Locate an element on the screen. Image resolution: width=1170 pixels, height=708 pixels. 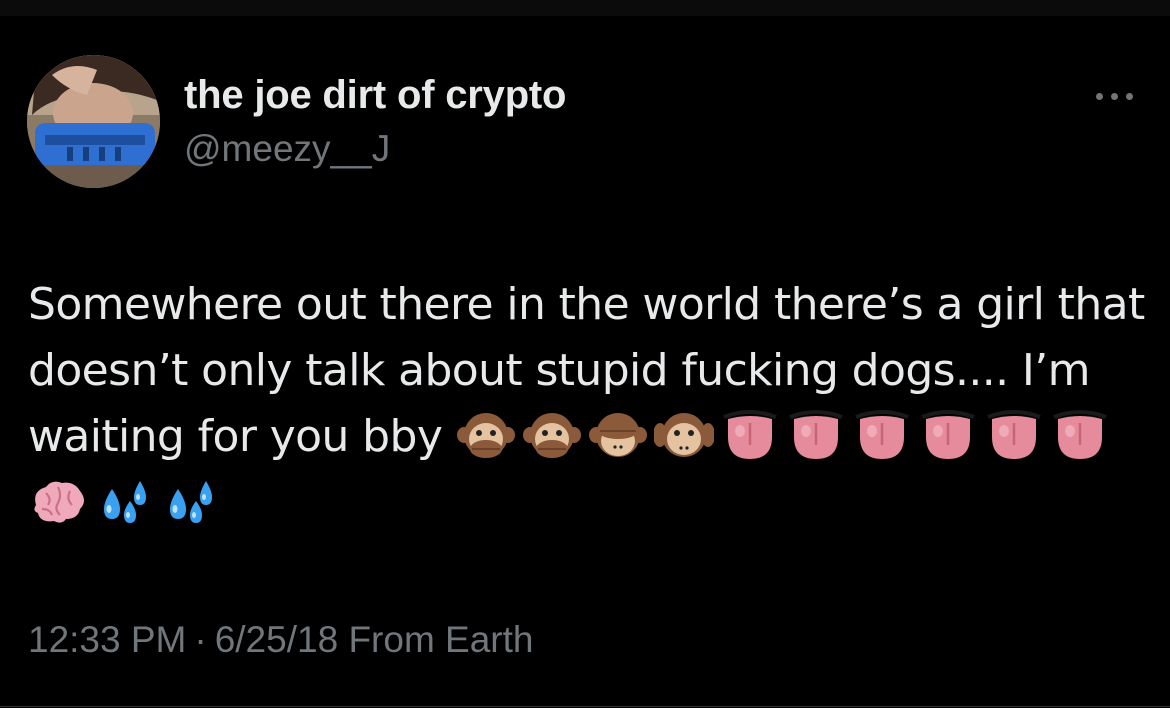
avatar is located at coordinates (93, 121).